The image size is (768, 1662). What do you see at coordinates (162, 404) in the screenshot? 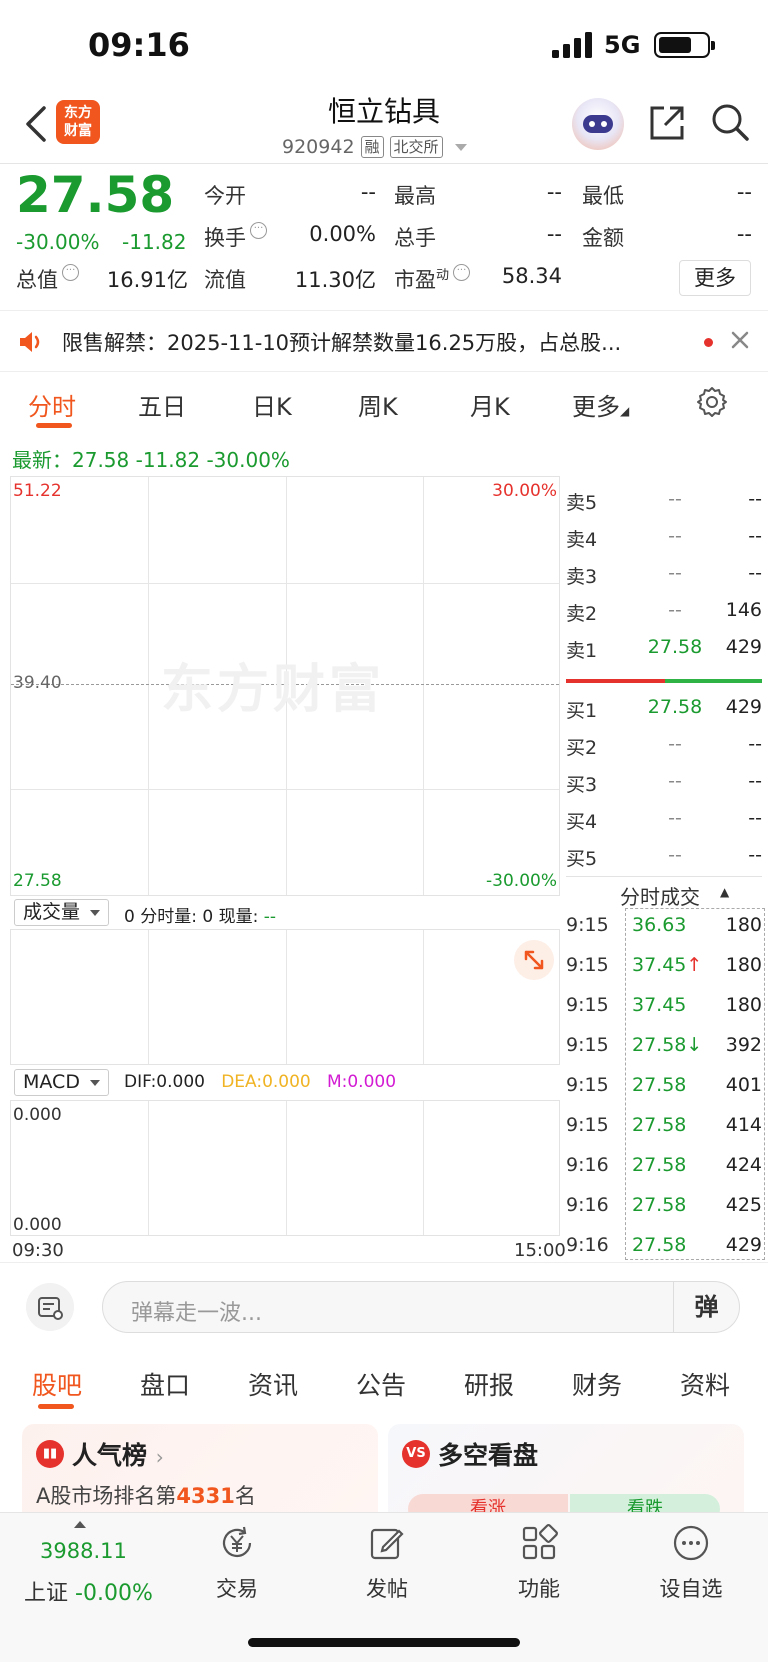
I see `tab-five-day: 五日` at bounding box center [162, 404].